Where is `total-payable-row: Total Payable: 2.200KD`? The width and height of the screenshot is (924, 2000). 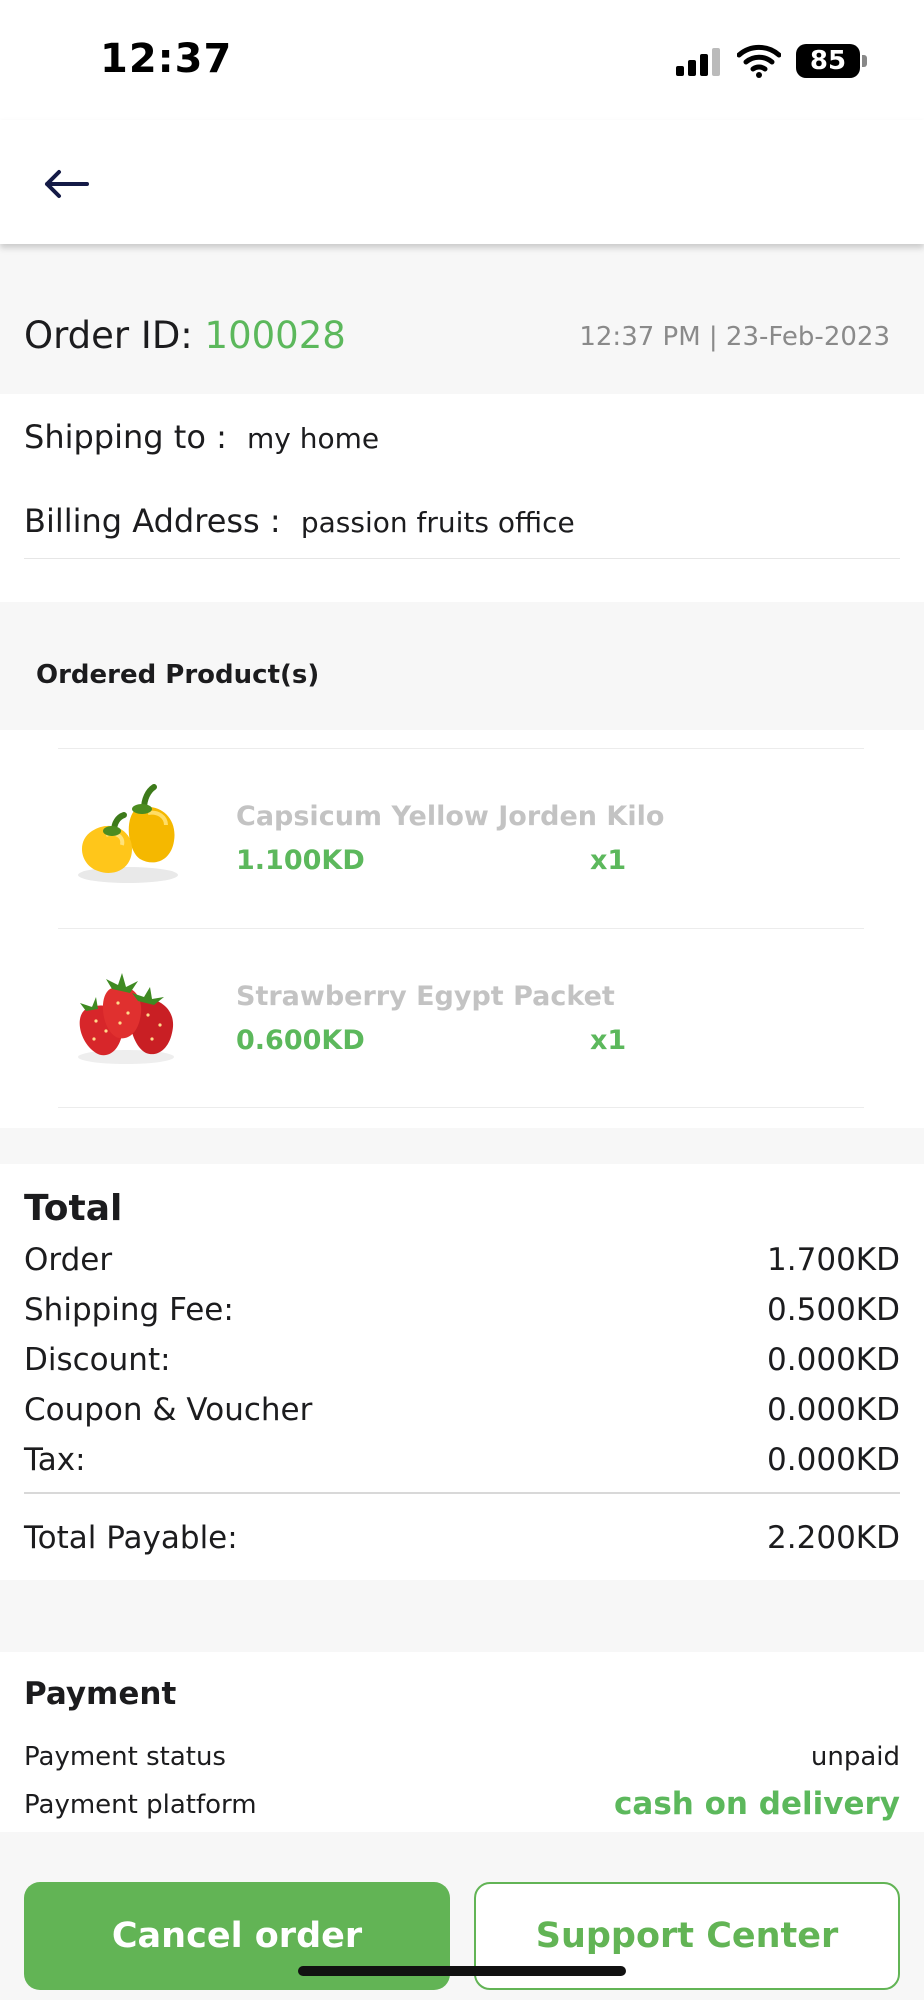 total-payable-row: Total Payable: 2.200KD is located at coordinates (462, 1542).